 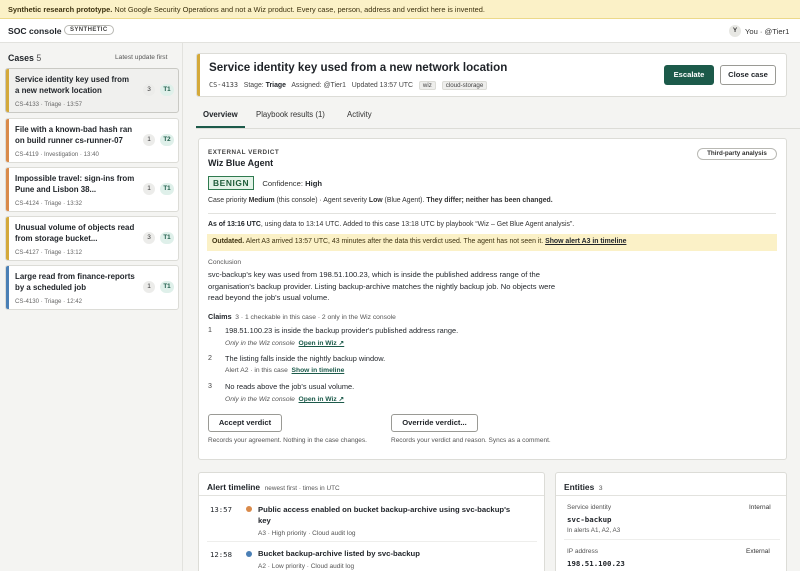 What do you see at coordinates (489, 200) in the screenshot?
I see `priority-difference: They differ; neither has been changed.` at bounding box center [489, 200].